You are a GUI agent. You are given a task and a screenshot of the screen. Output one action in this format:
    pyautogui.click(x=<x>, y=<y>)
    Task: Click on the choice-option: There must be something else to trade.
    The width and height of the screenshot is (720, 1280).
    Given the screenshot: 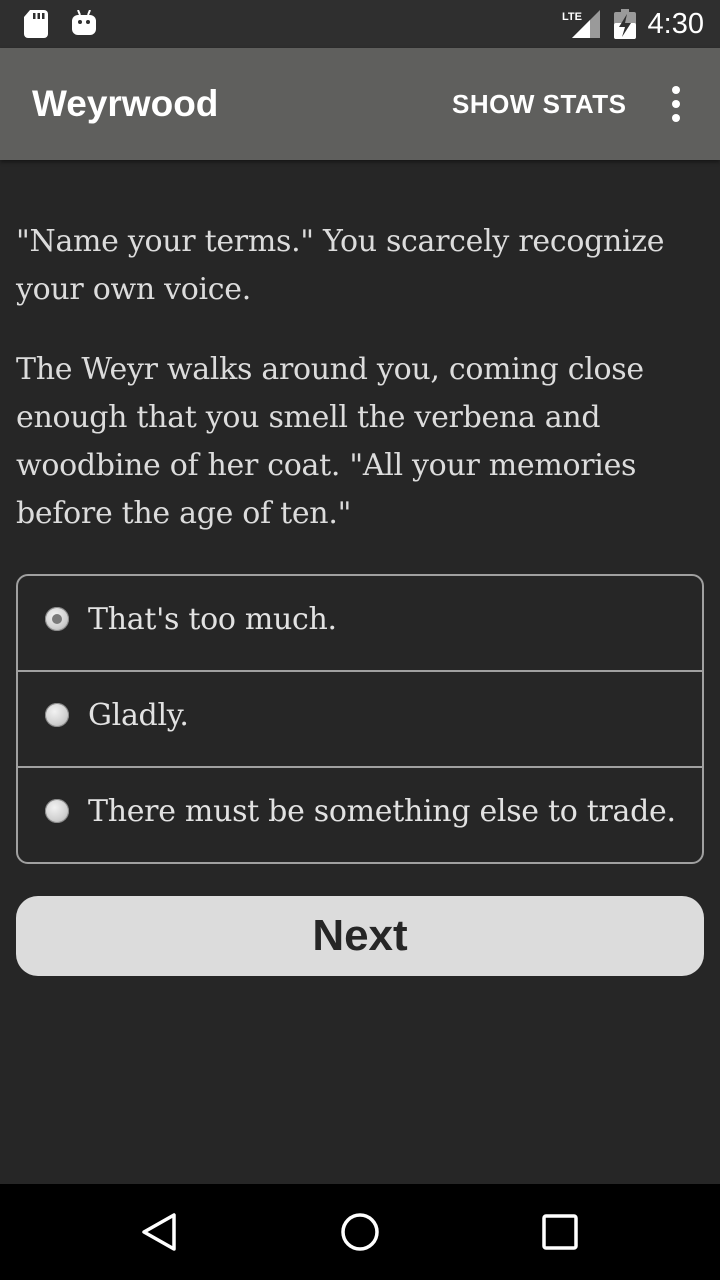 What is the action you would take?
    pyautogui.click(x=360, y=815)
    